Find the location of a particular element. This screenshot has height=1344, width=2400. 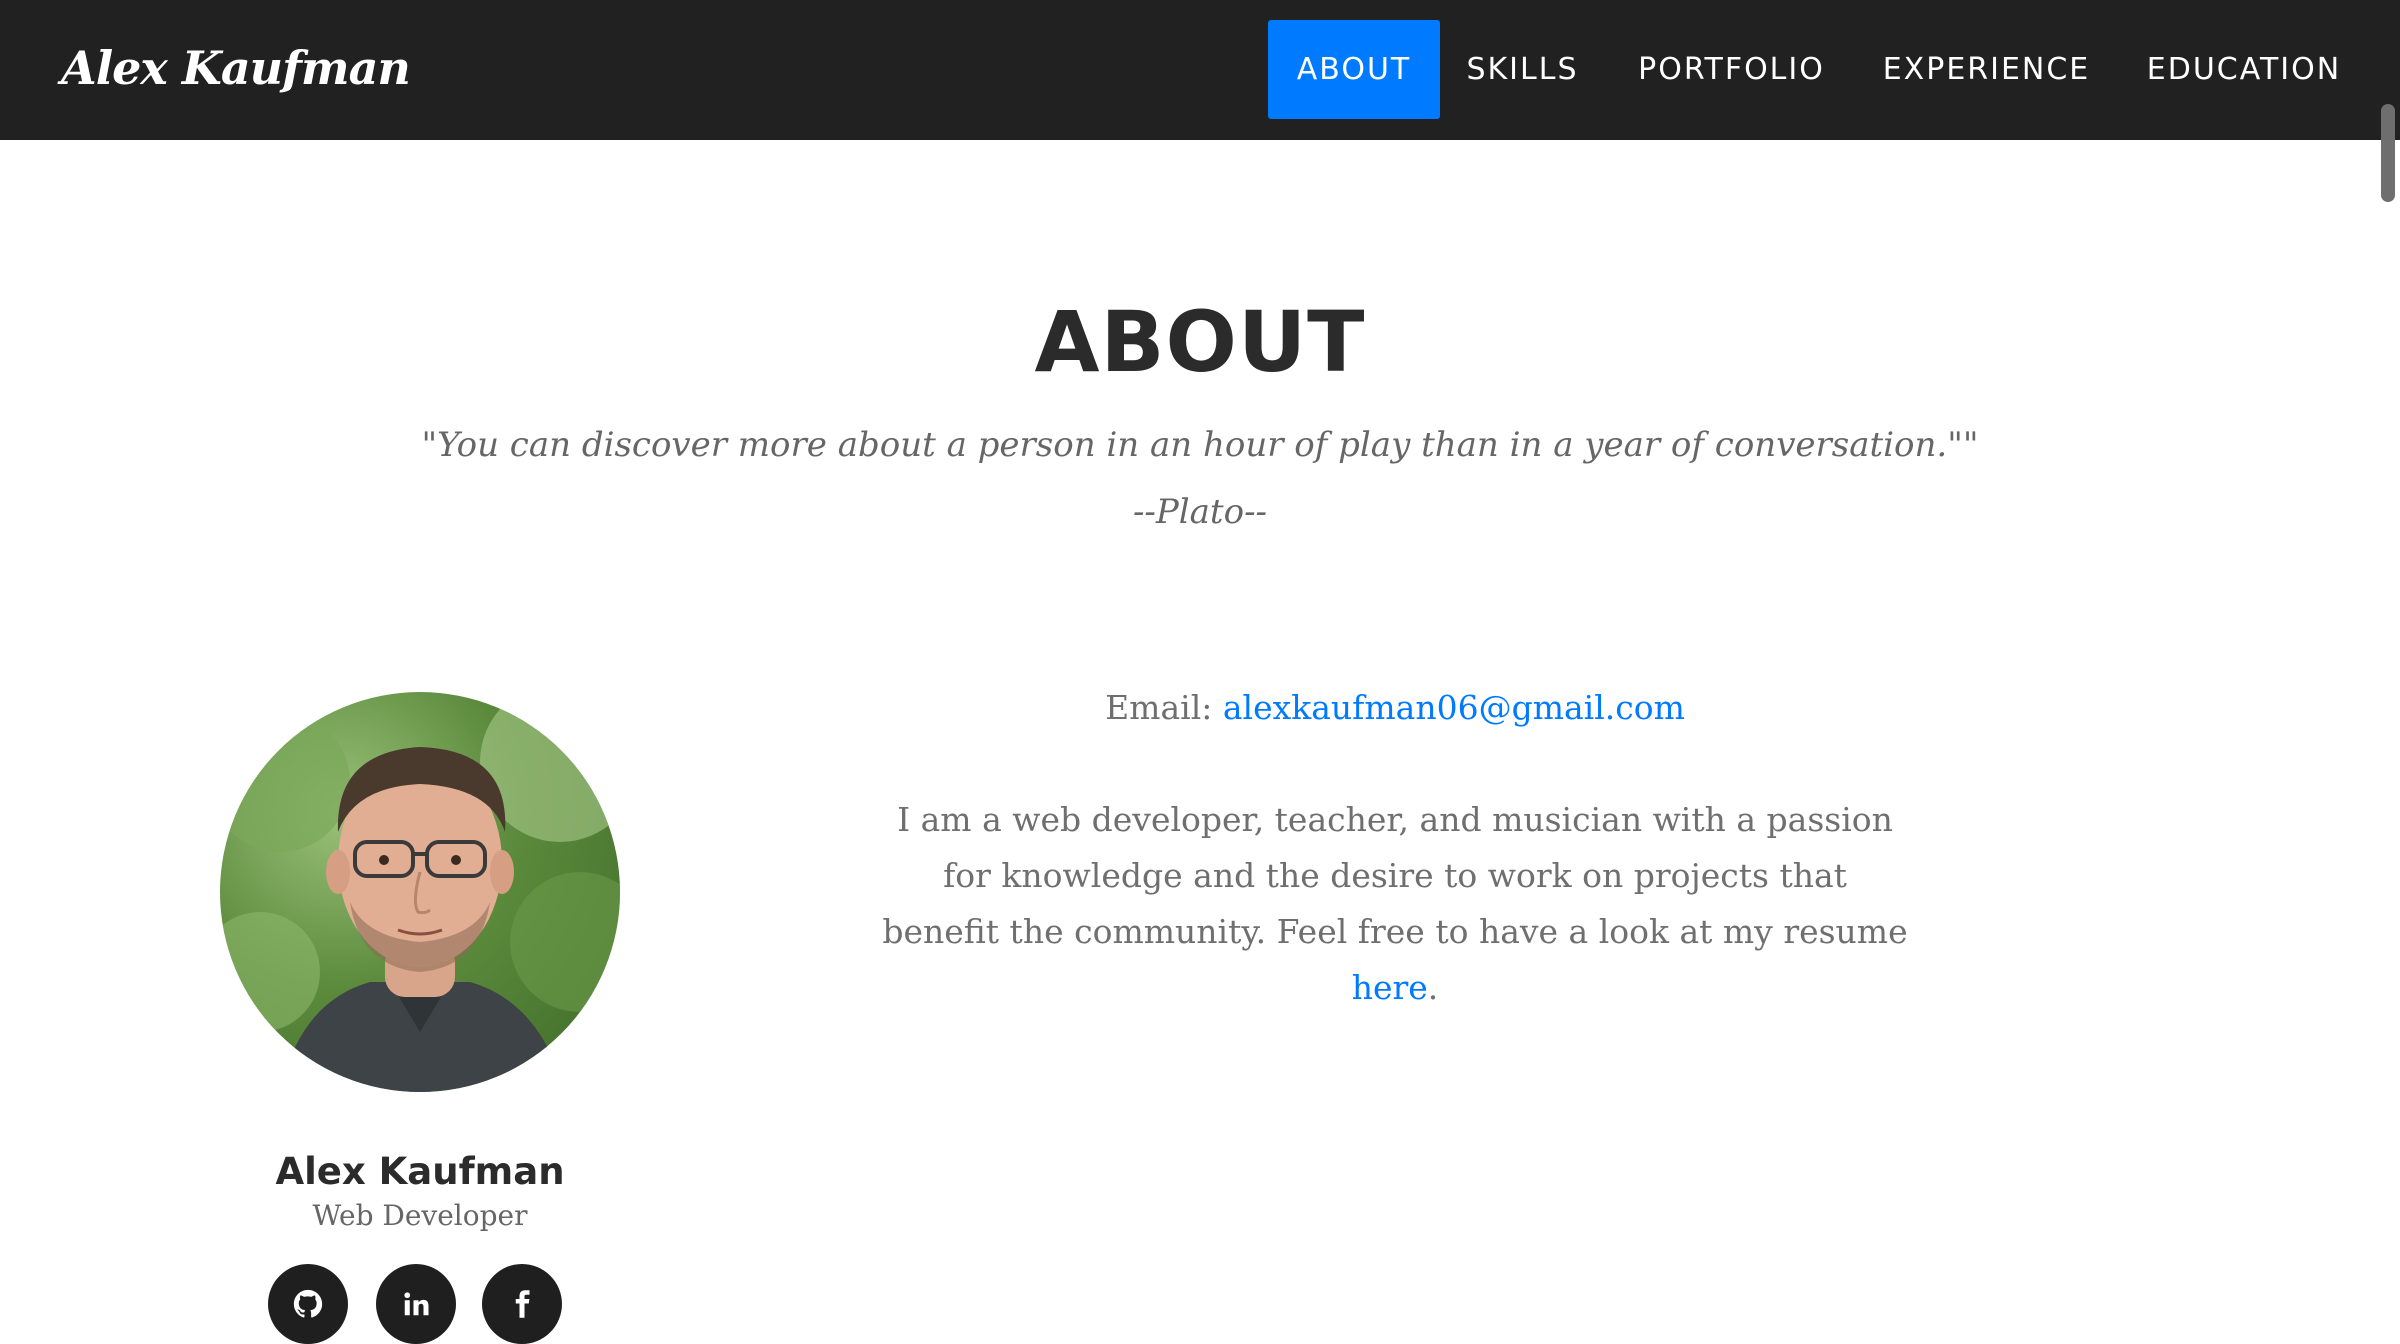

section-title: ABOUT is located at coordinates (1200, 342).